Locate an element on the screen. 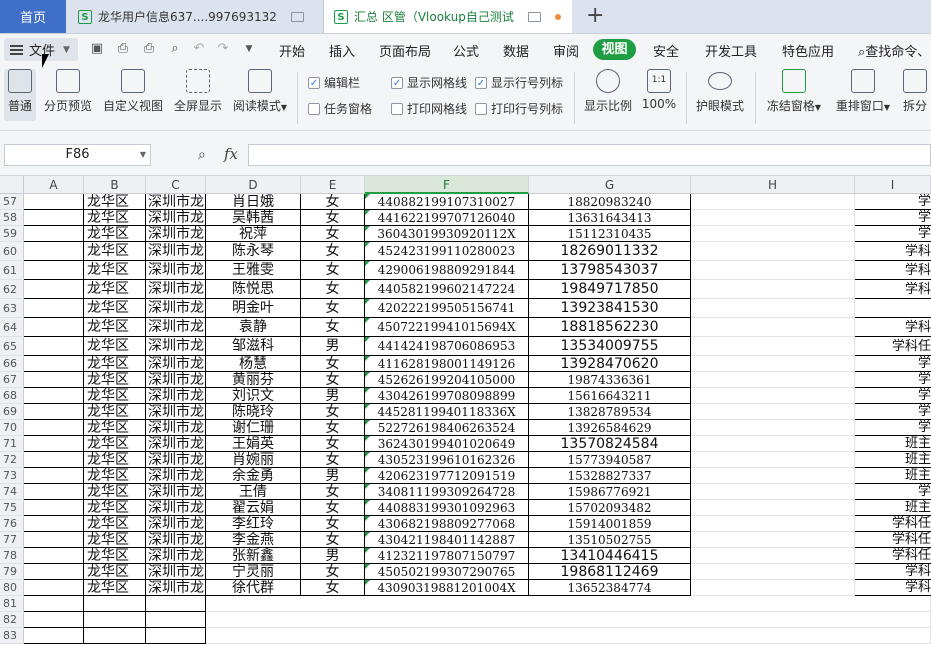  row-header: 72 is located at coordinates (12, 460).